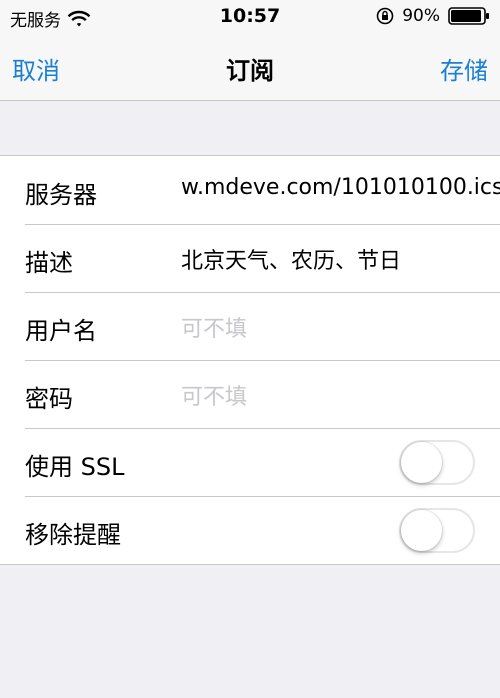 Image resolution: width=500 pixels, height=698 pixels. What do you see at coordinates (250, 462) in the screenshot?
I see `use-ssl-row: 使用 SSL` at bounding box center [250, 462].